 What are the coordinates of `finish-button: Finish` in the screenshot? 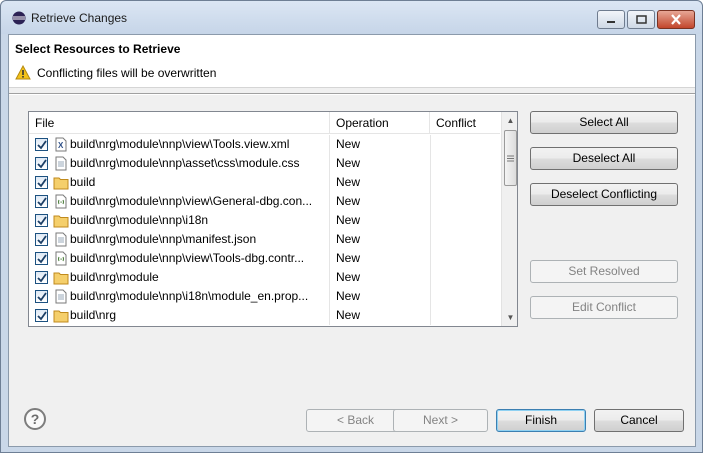 It's located at (541, 420).